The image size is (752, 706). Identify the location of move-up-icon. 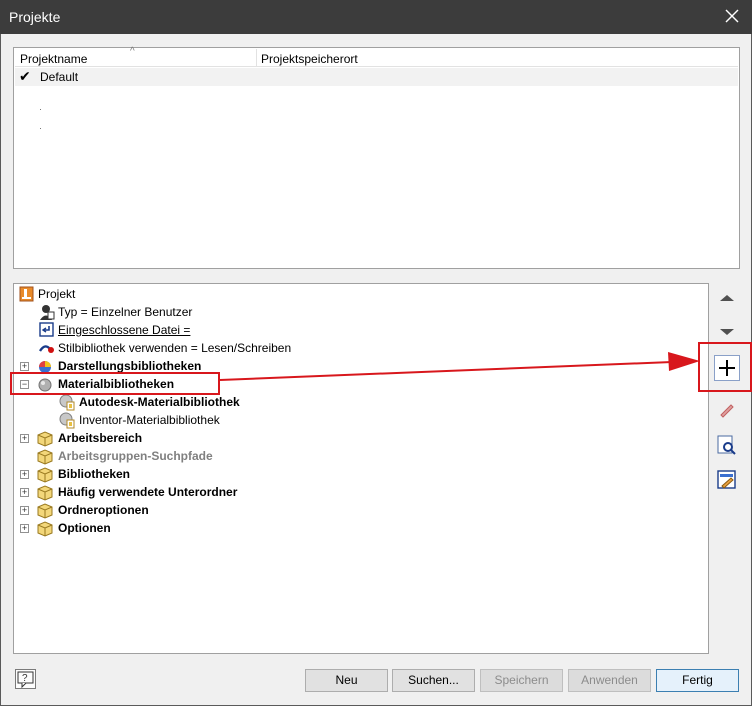
(727, 298).